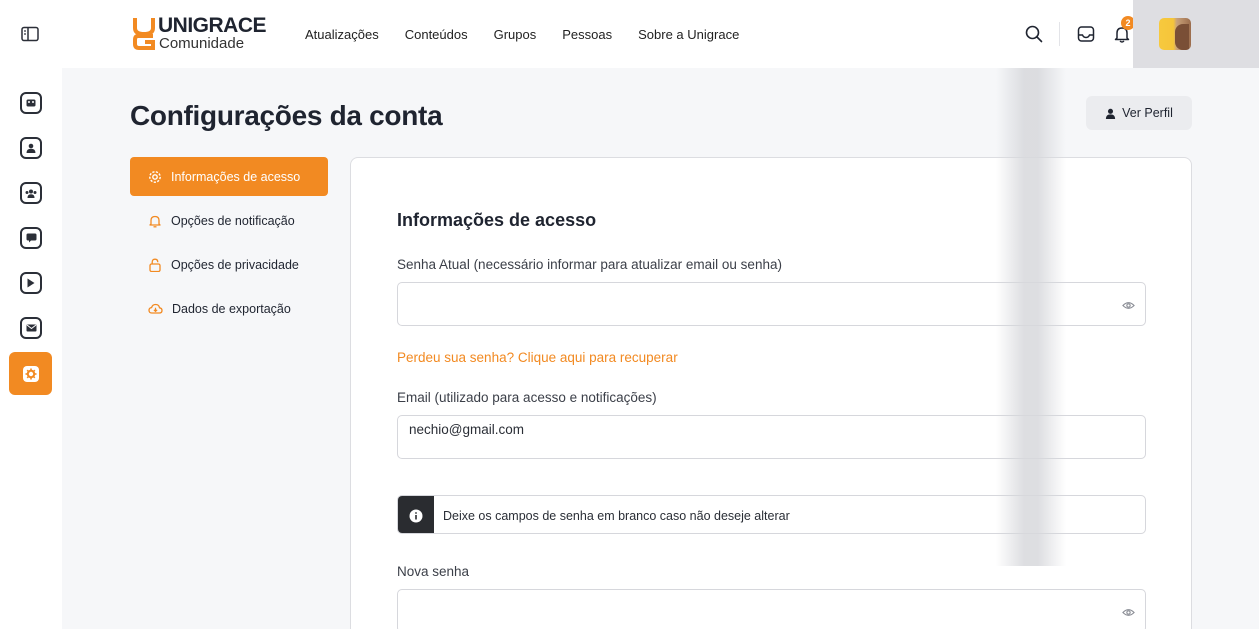 Image resolution: width=1259 pixels, height=629 pixels. Describe the element at coordinates (688, 34) in the screenshot. I see `nav-sobre: Sobre a Unigrace` at that location.